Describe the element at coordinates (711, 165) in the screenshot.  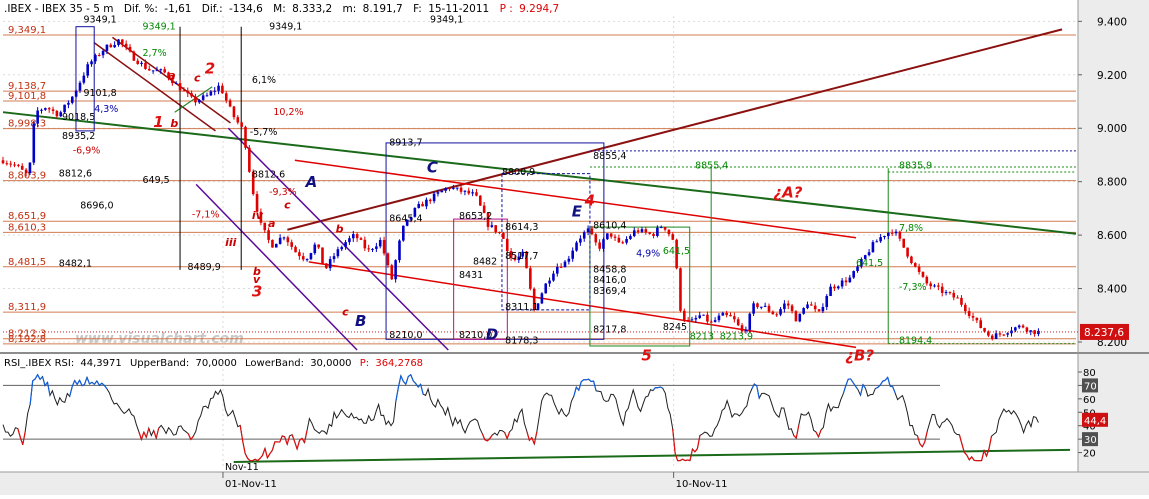
I see `annotation-label: 8855,4` at that location.